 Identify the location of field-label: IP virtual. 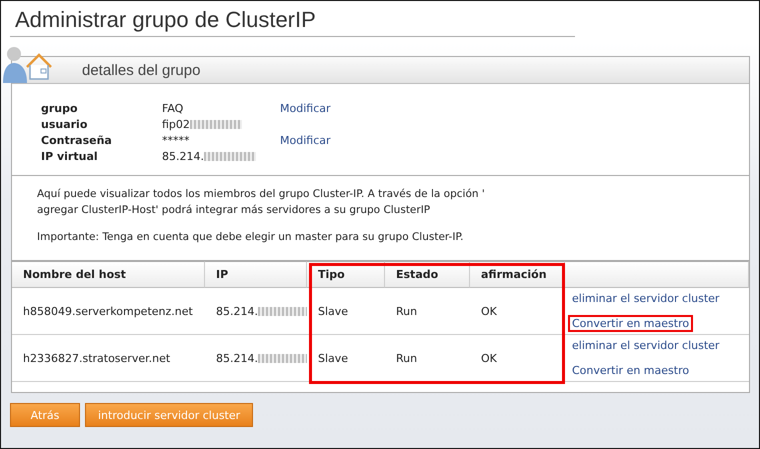
(70, 156).